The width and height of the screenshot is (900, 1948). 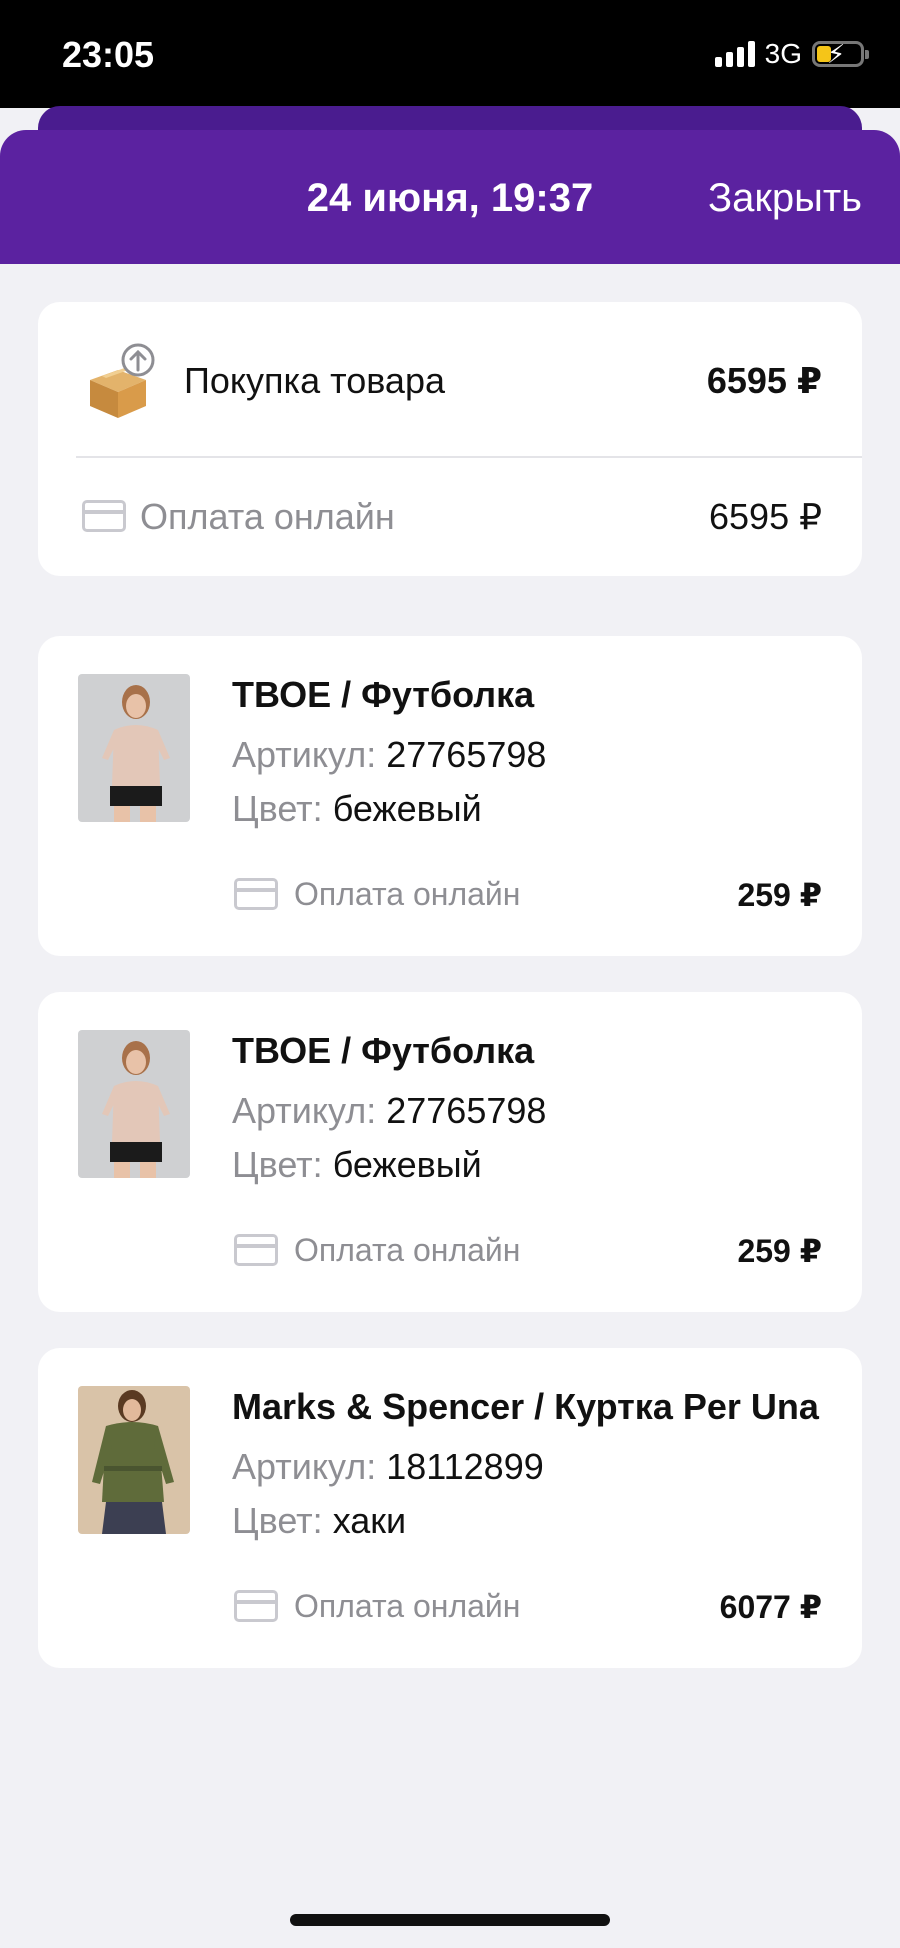 I want to click on item-article: Артикул: 18112899, so click(x=388, y=1467).